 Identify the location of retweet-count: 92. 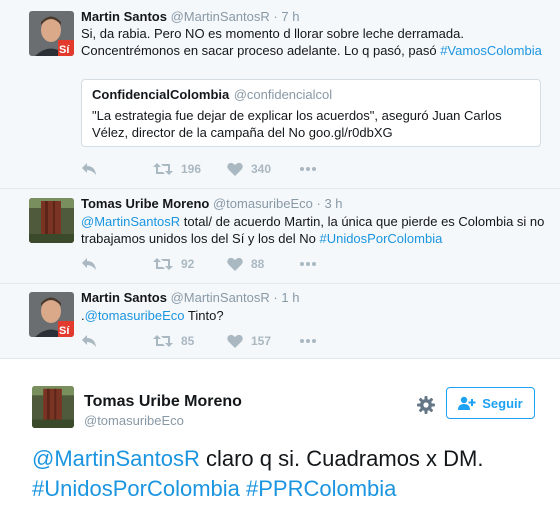
(188, 264).